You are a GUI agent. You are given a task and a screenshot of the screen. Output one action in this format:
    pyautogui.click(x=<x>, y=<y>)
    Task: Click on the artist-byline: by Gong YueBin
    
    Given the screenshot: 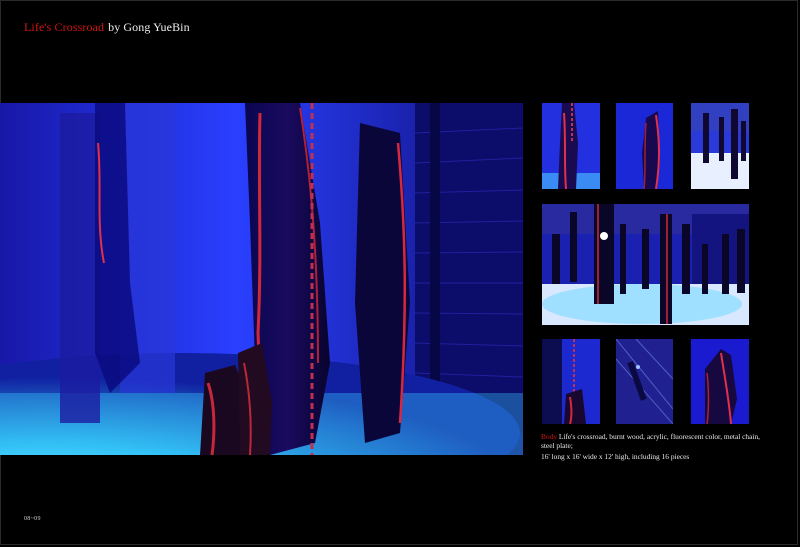 What is the action you would take?
    pyautogui.click(x=149, y=27)
    